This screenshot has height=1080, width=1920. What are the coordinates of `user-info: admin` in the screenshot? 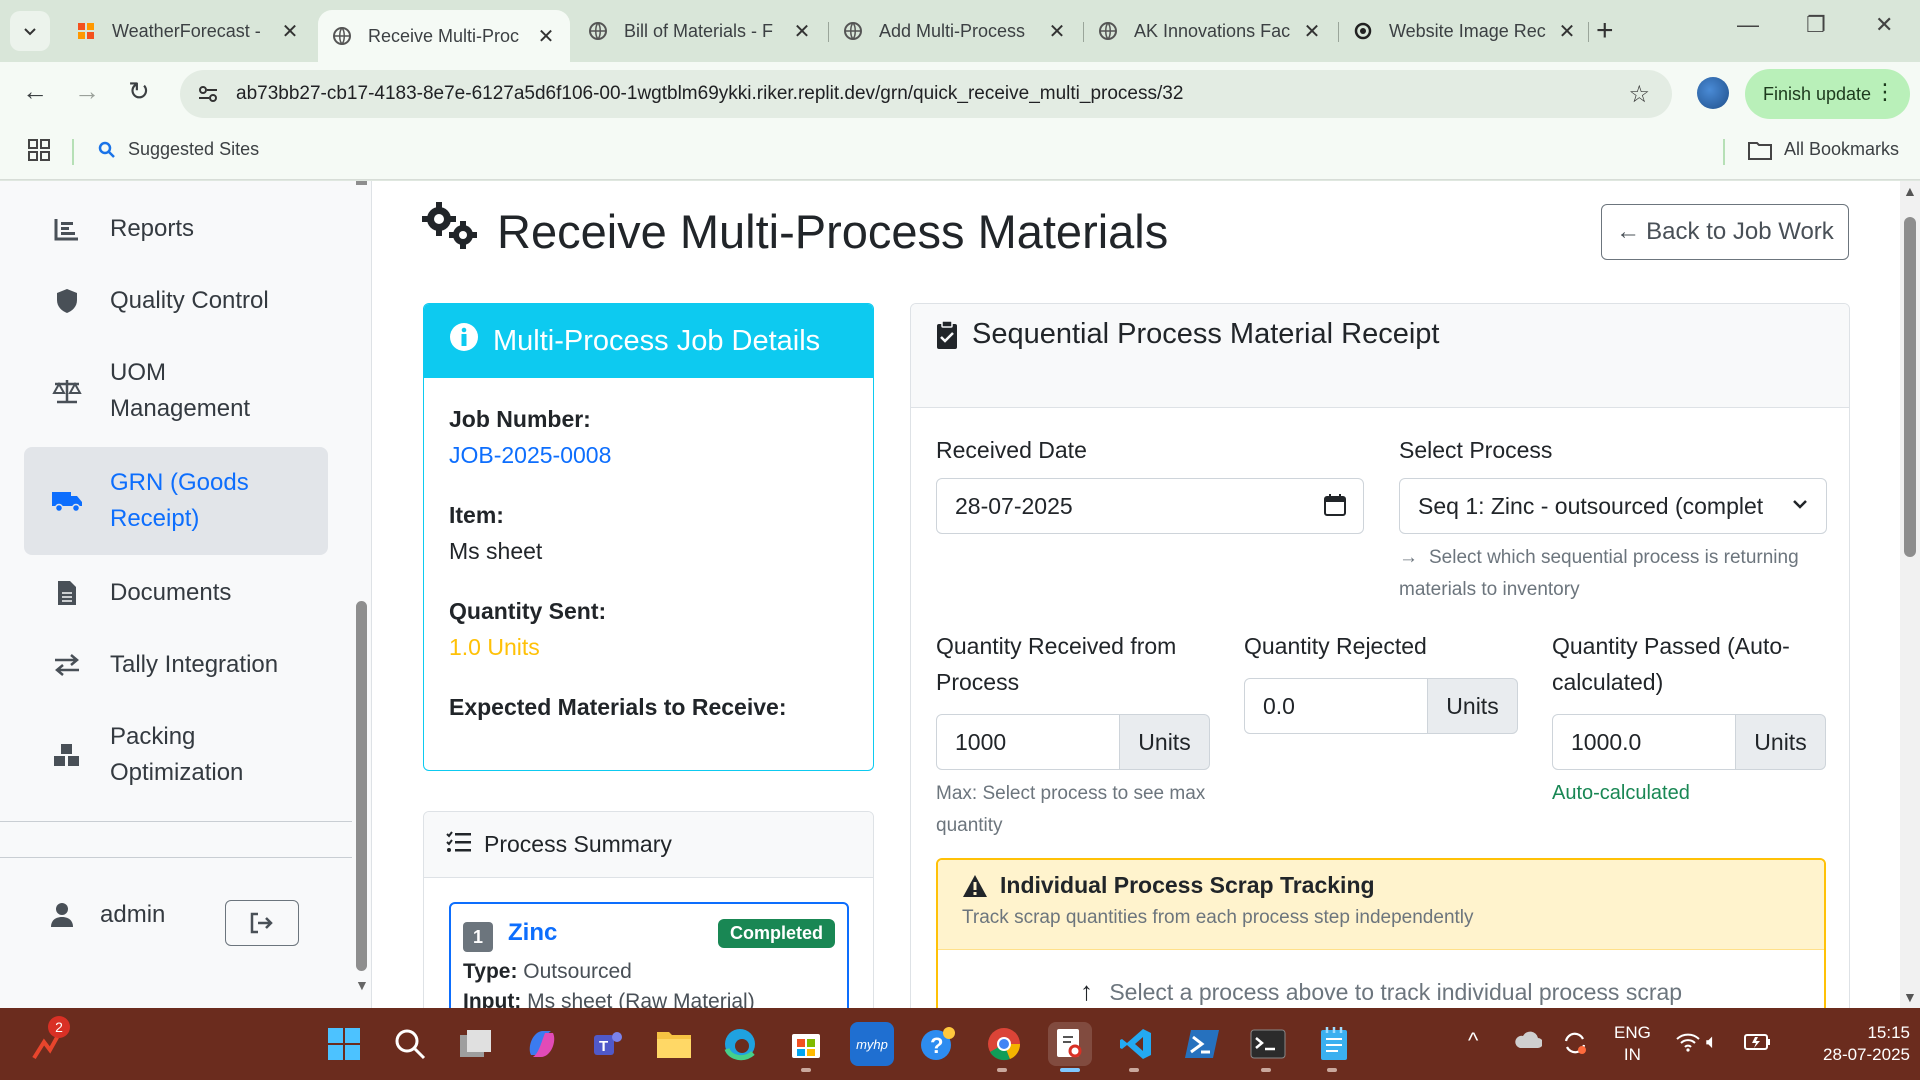 It's located at (107, 915).